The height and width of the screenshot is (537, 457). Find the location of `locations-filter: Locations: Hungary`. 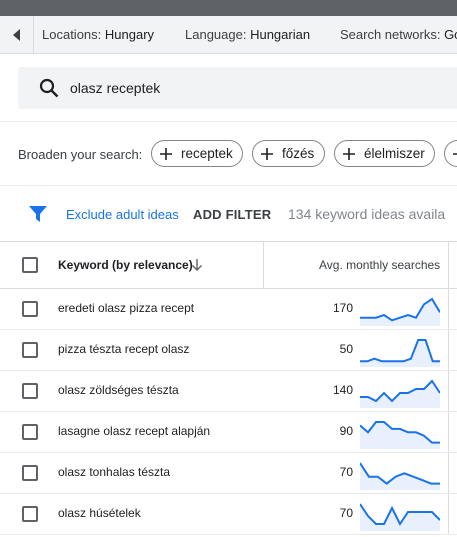

locations-filter: Locations: Hungary is located at coordinates (98, 34).